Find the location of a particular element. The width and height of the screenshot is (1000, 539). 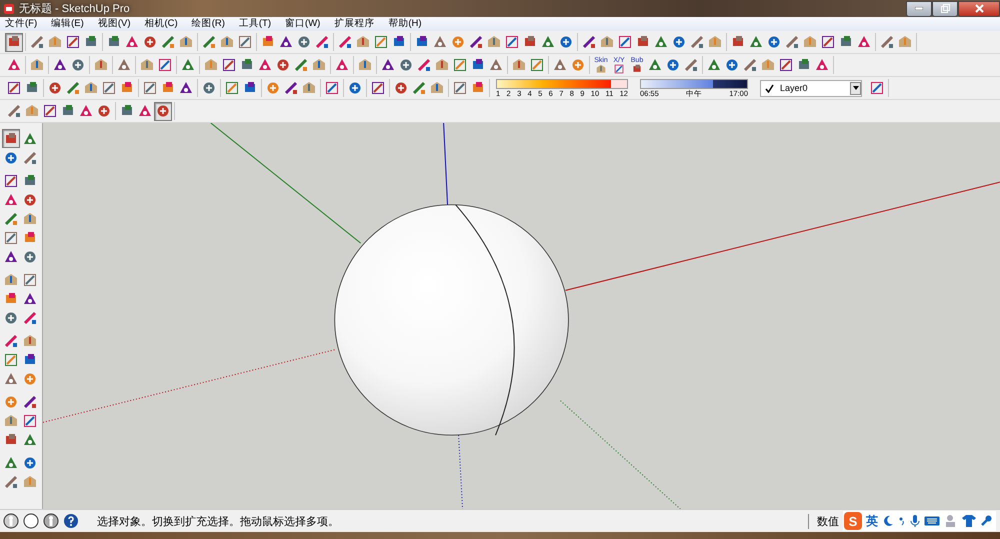

restore-button is located at coordinates (945, 8).